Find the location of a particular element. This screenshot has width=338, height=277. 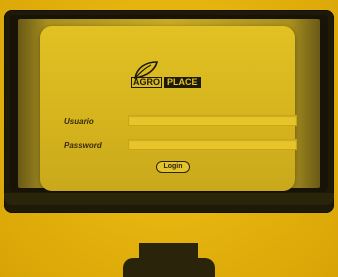

password-field is located at coordinates (212, 144).